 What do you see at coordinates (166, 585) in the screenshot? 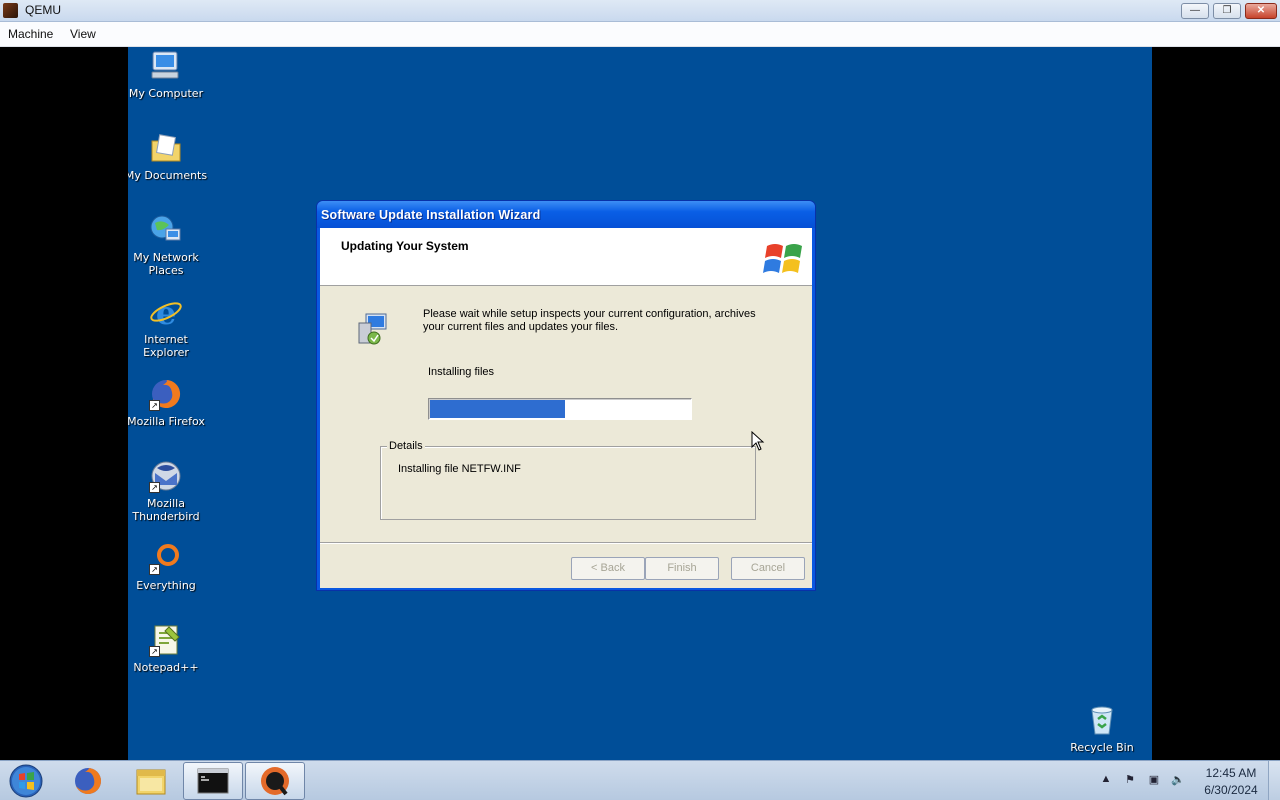
I see `desktop-icon-label: Everything` at bounding box center [166, 585].